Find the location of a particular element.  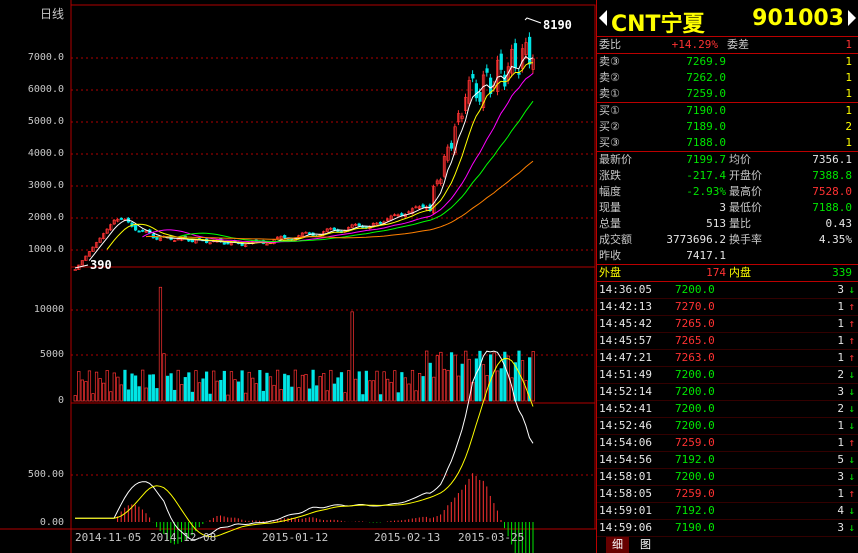

trade-row: 14:58:05 7259.0 1 ↑ is located at coordinates (727, 494).